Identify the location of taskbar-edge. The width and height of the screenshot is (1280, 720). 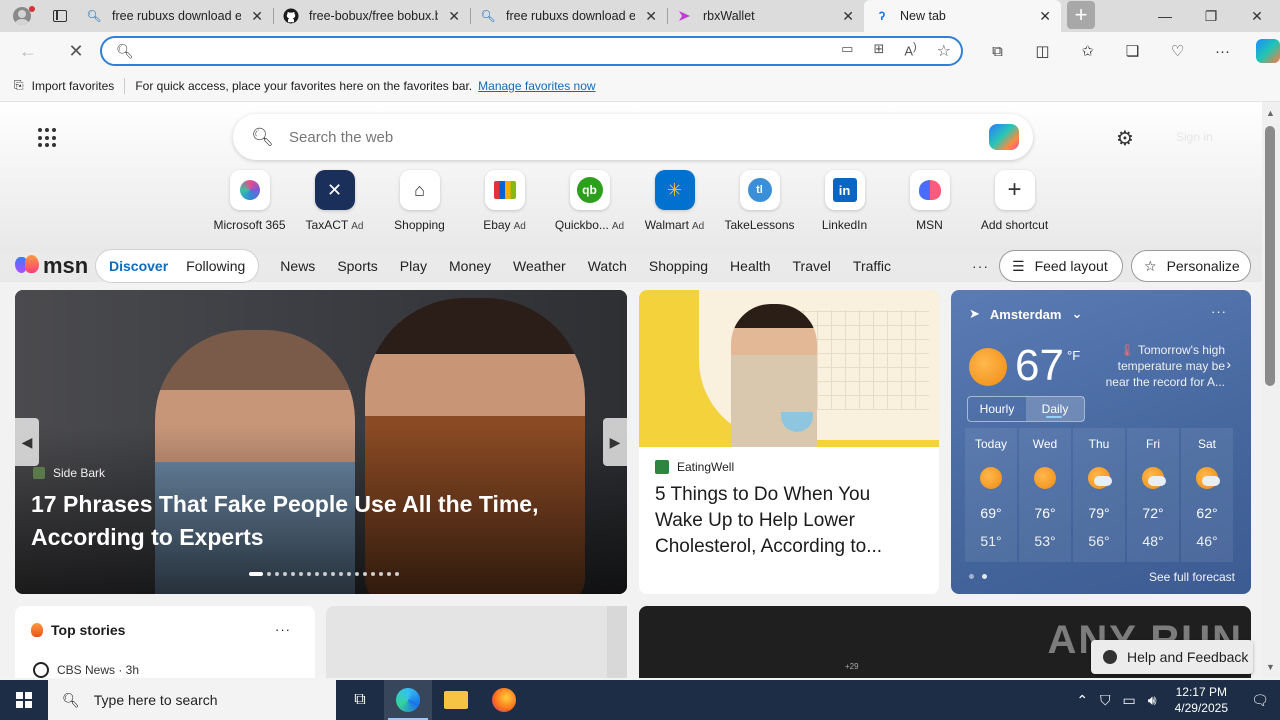
(408, 700).